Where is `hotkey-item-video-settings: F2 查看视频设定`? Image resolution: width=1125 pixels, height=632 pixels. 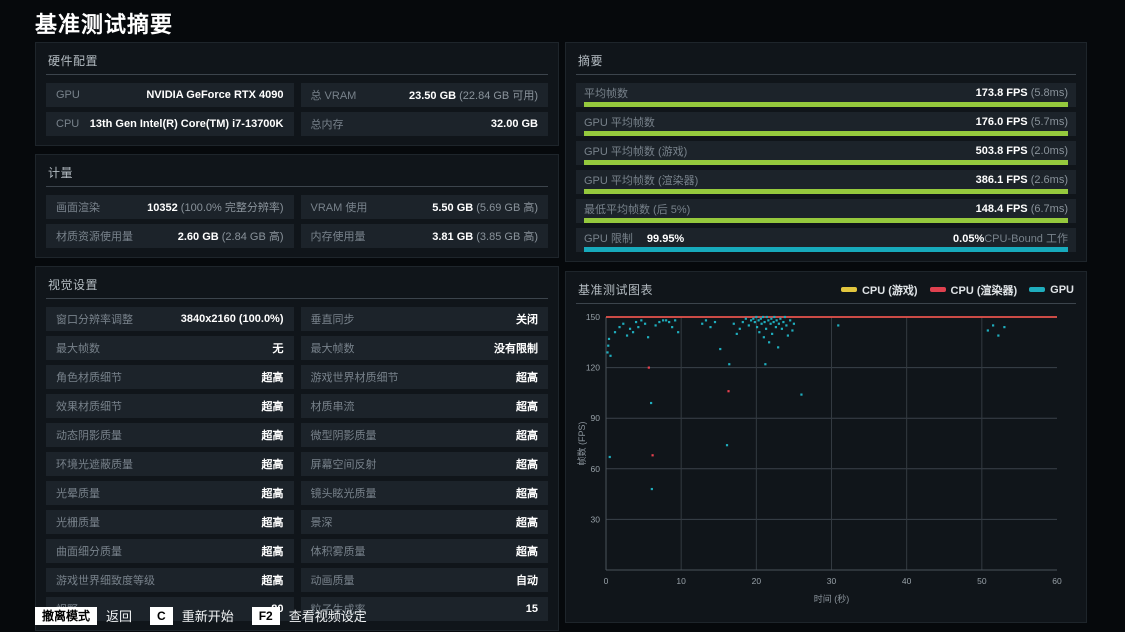
hotkey-item-video-settings: F2 查看视频设定 is located at coordinates (309, 615).